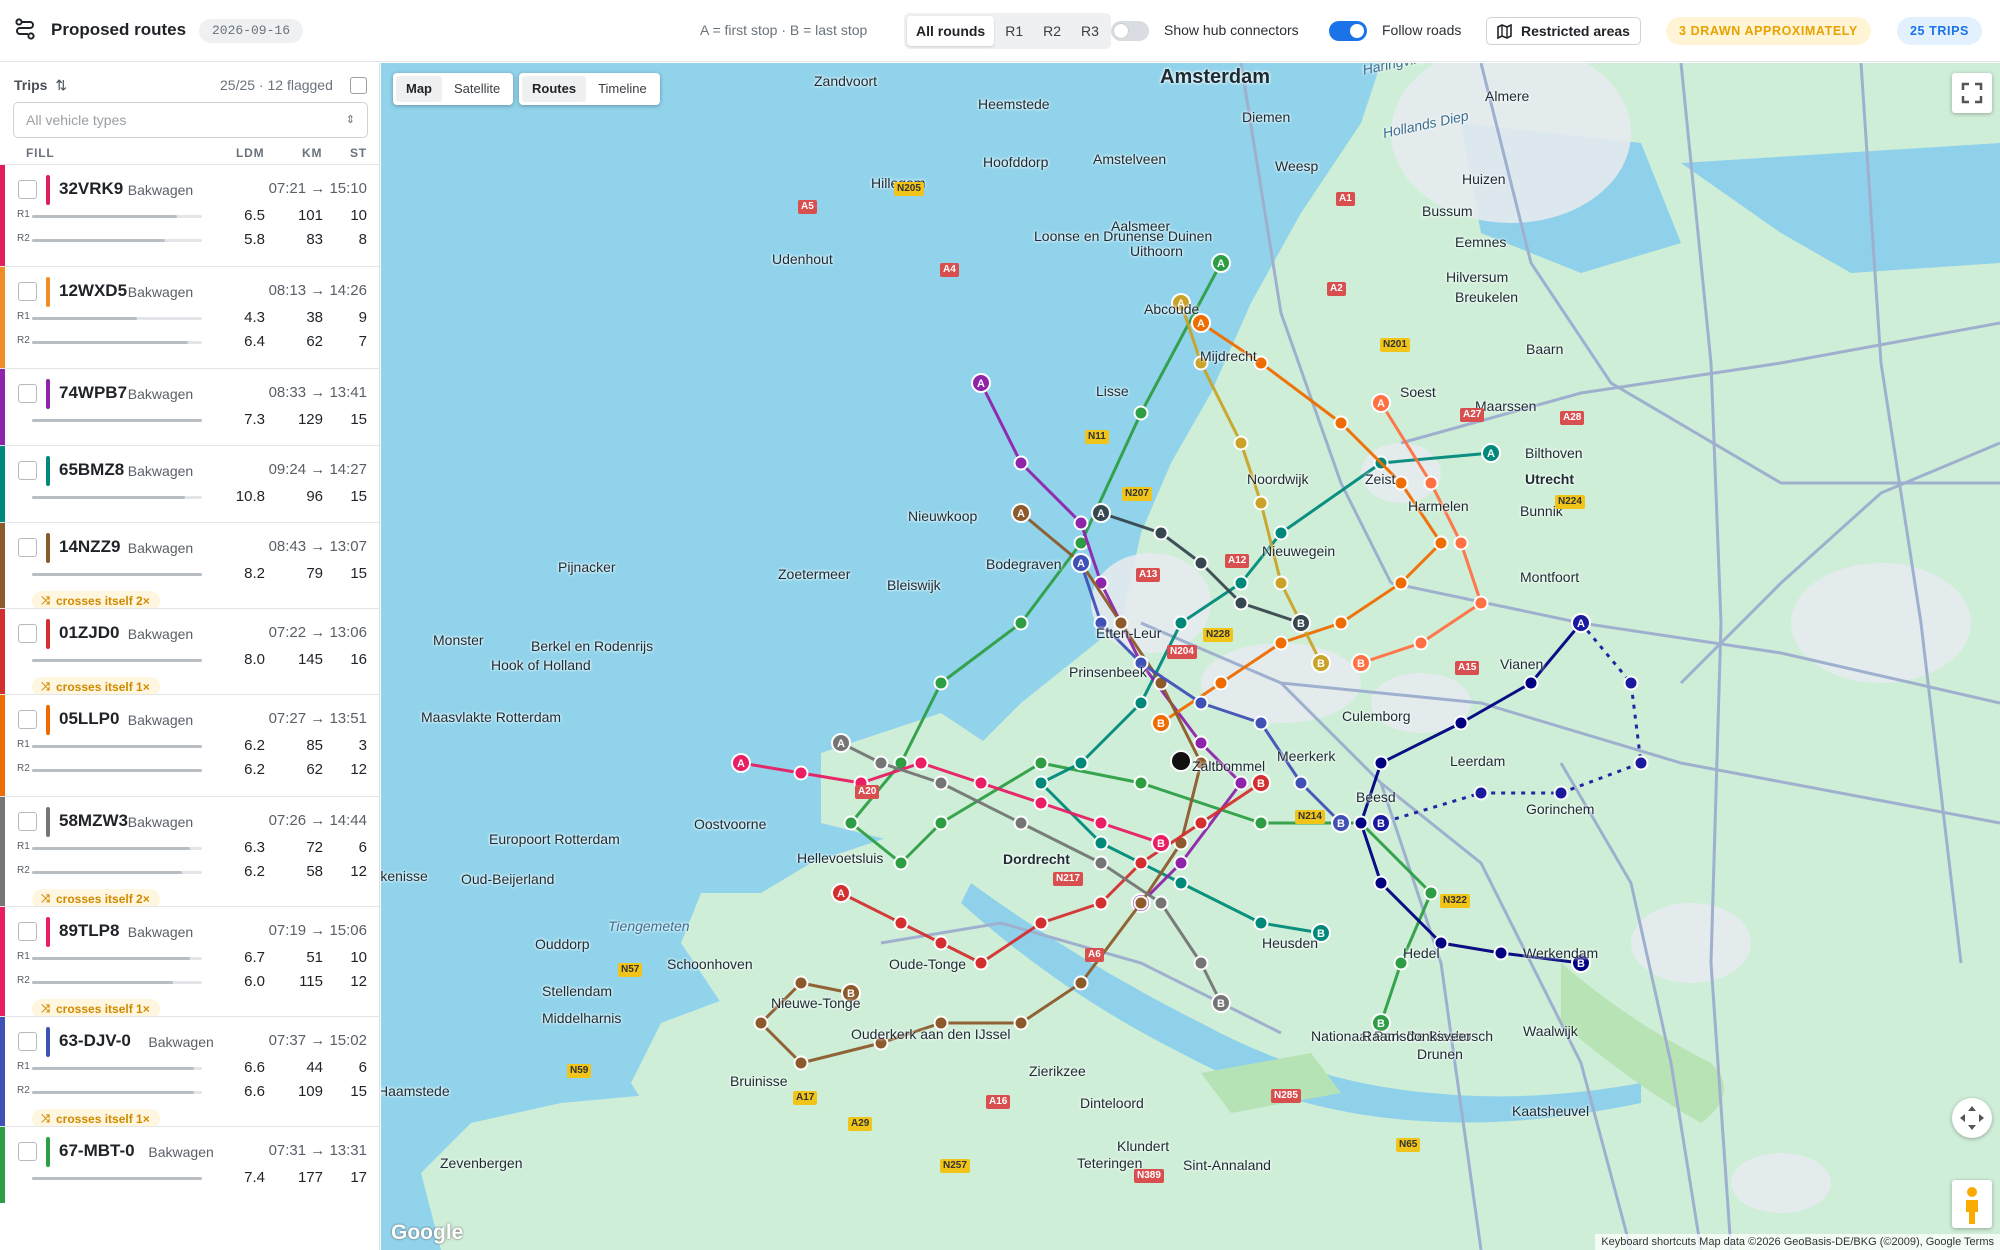 Image resolution: width=2000 pixels, height=1250 pixels. What do you see at coordinates (1376, 716) in the screenshot?
I see `map-place-label: Culemborg` at bounding box center [1376, 716].